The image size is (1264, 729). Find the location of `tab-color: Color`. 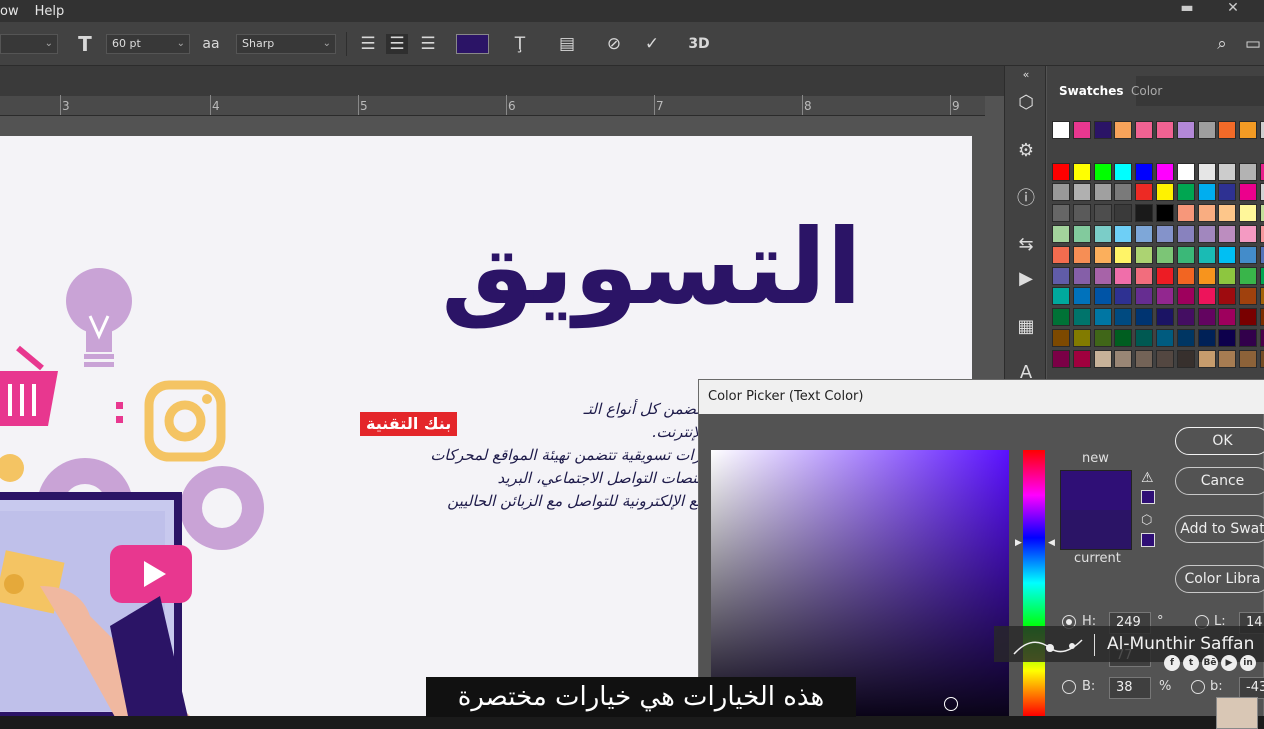

tab-color: Color is located at coordinates (1146, 91).